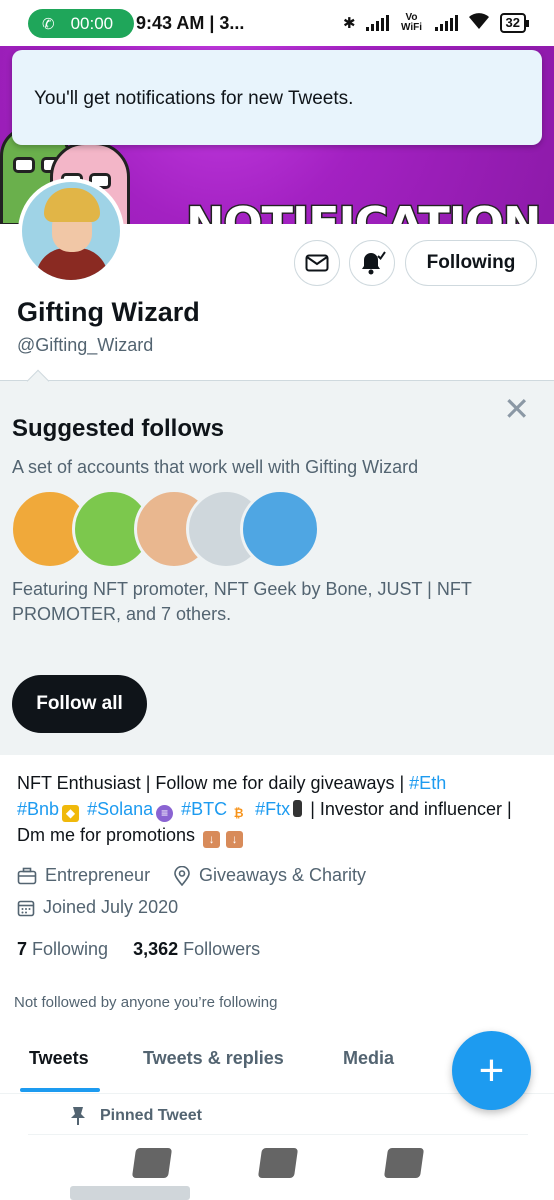 This screenshot has width=554, height=1200. I want to click on profile-category: Entrepreneur, so click(83, 875).